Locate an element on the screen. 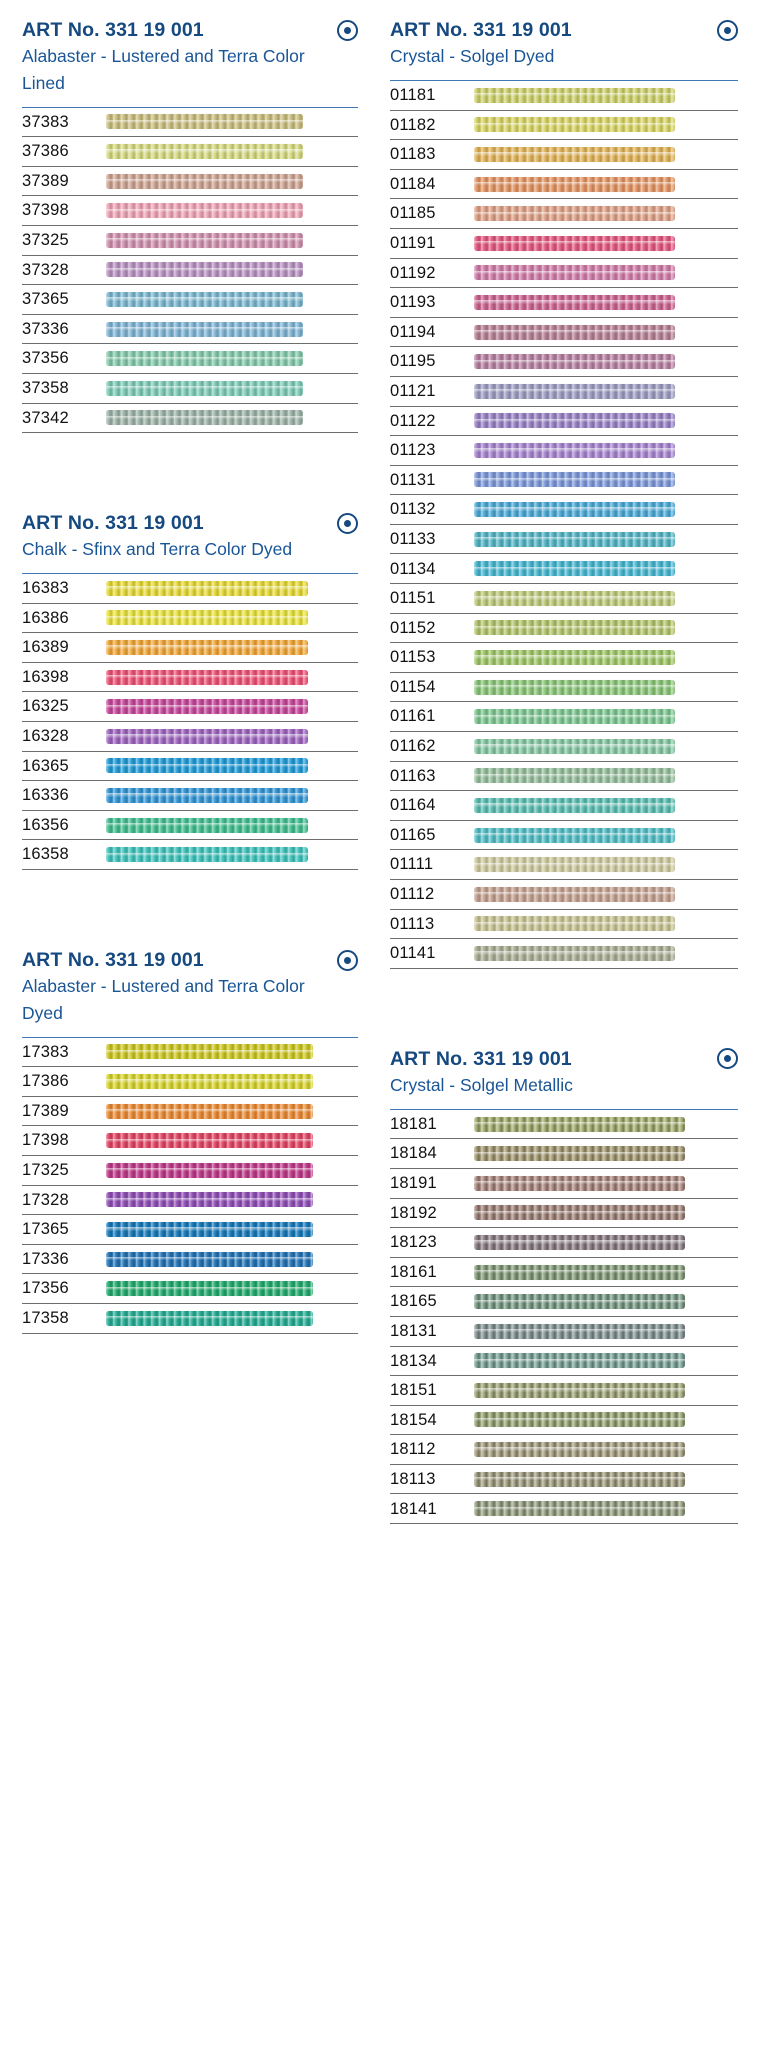 The width and height of the screenshot is (760, 2065). table-row: 01164 is located at coordinates (564, 806).